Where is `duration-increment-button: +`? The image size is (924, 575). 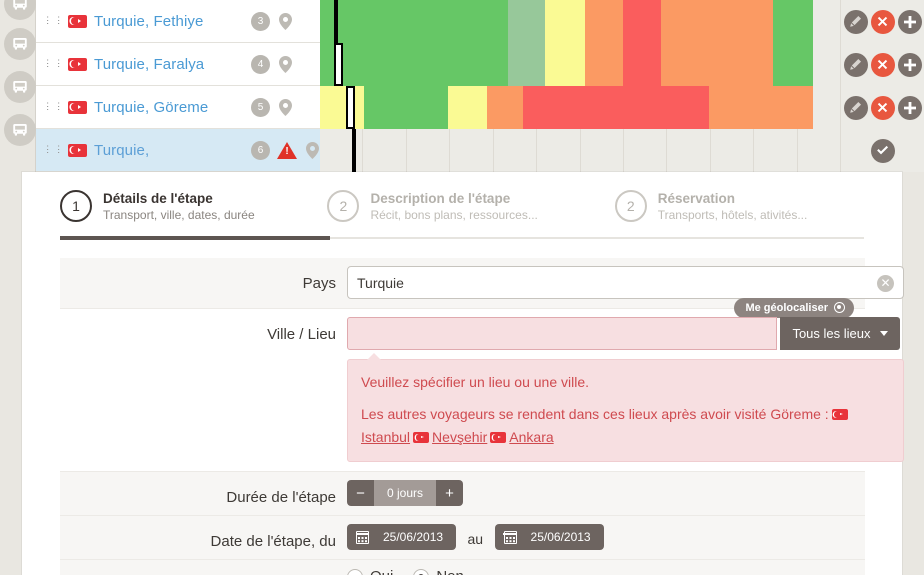 duration-increment-button: + is located at coordinates (450, 493).